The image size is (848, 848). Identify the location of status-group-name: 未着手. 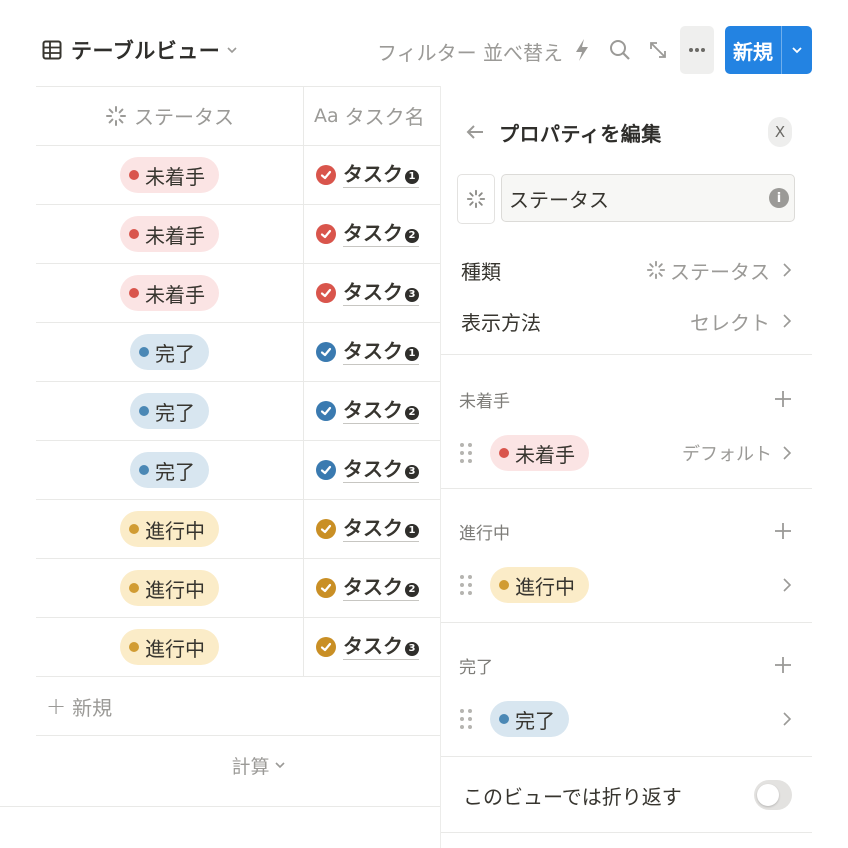
(484, 401).